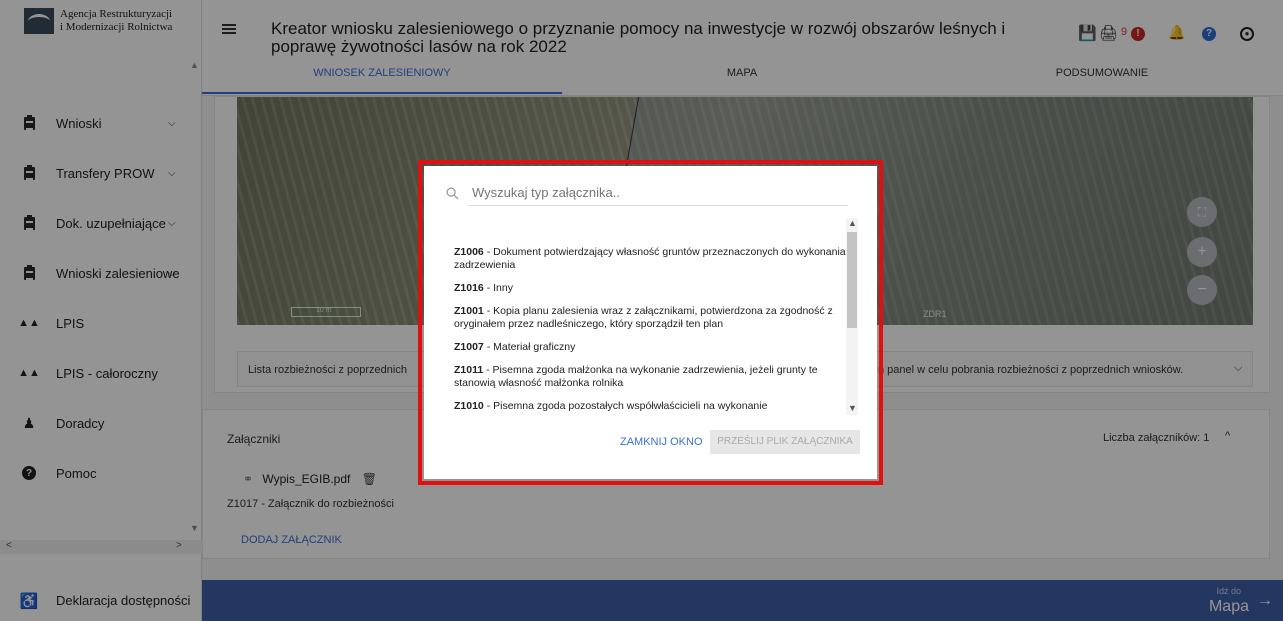 Image resolution: width=1283 pixels, height=621 pixels. What do you see at coordinates (452, 193) in the screenshot?
I see `search-icon` at bounding box center [452, 193].